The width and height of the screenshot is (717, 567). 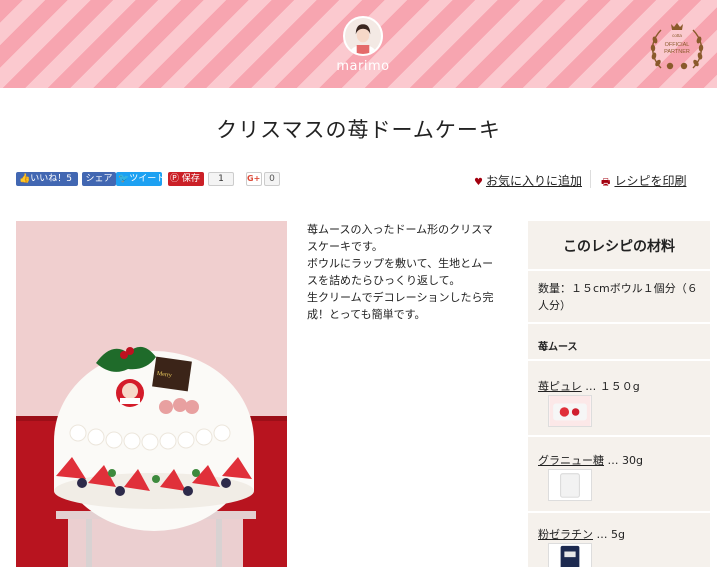 I want to click on pinterest-save-button: Ⓟ 保存, so click(x=186, y=179).